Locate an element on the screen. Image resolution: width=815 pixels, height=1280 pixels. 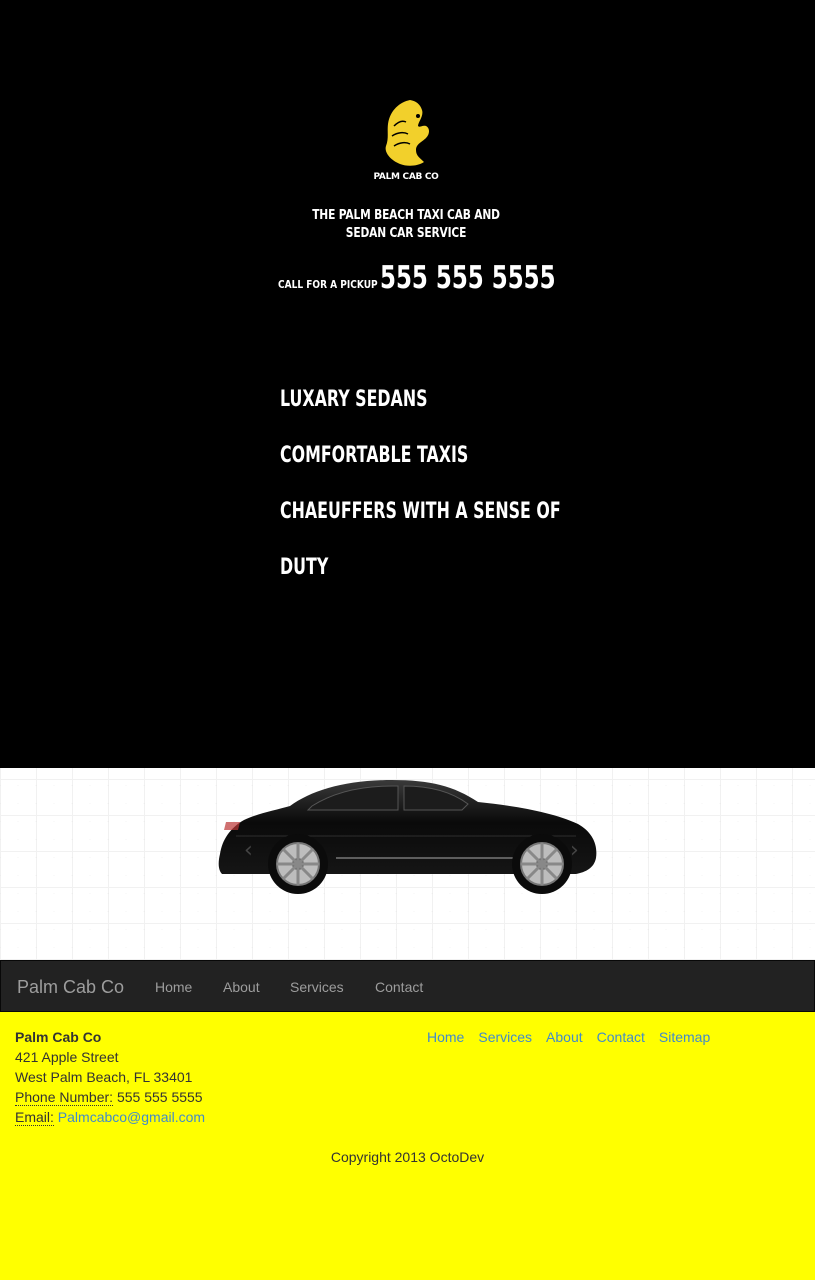
feature-item: COMFORTABLE TAXIS is located at coordinates (374, 455).